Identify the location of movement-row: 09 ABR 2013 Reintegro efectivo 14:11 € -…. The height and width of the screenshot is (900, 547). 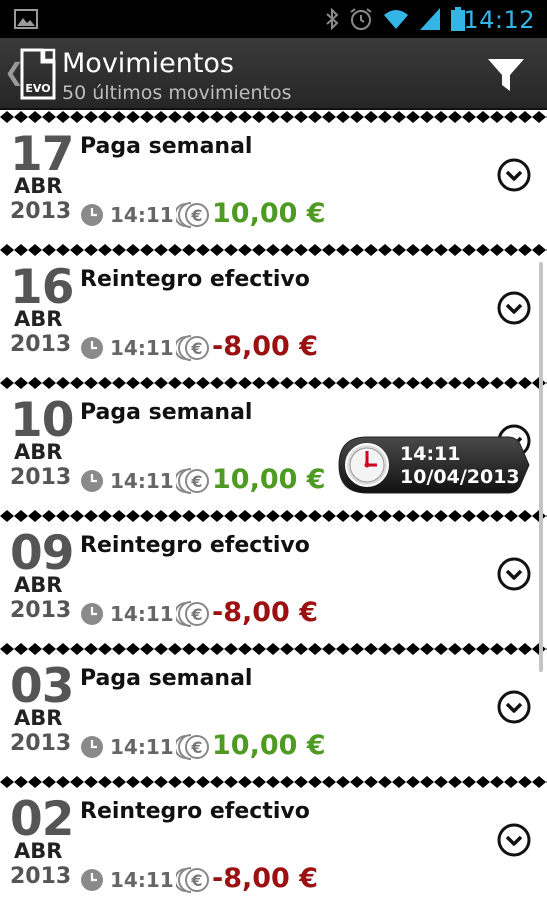
(273, 582).